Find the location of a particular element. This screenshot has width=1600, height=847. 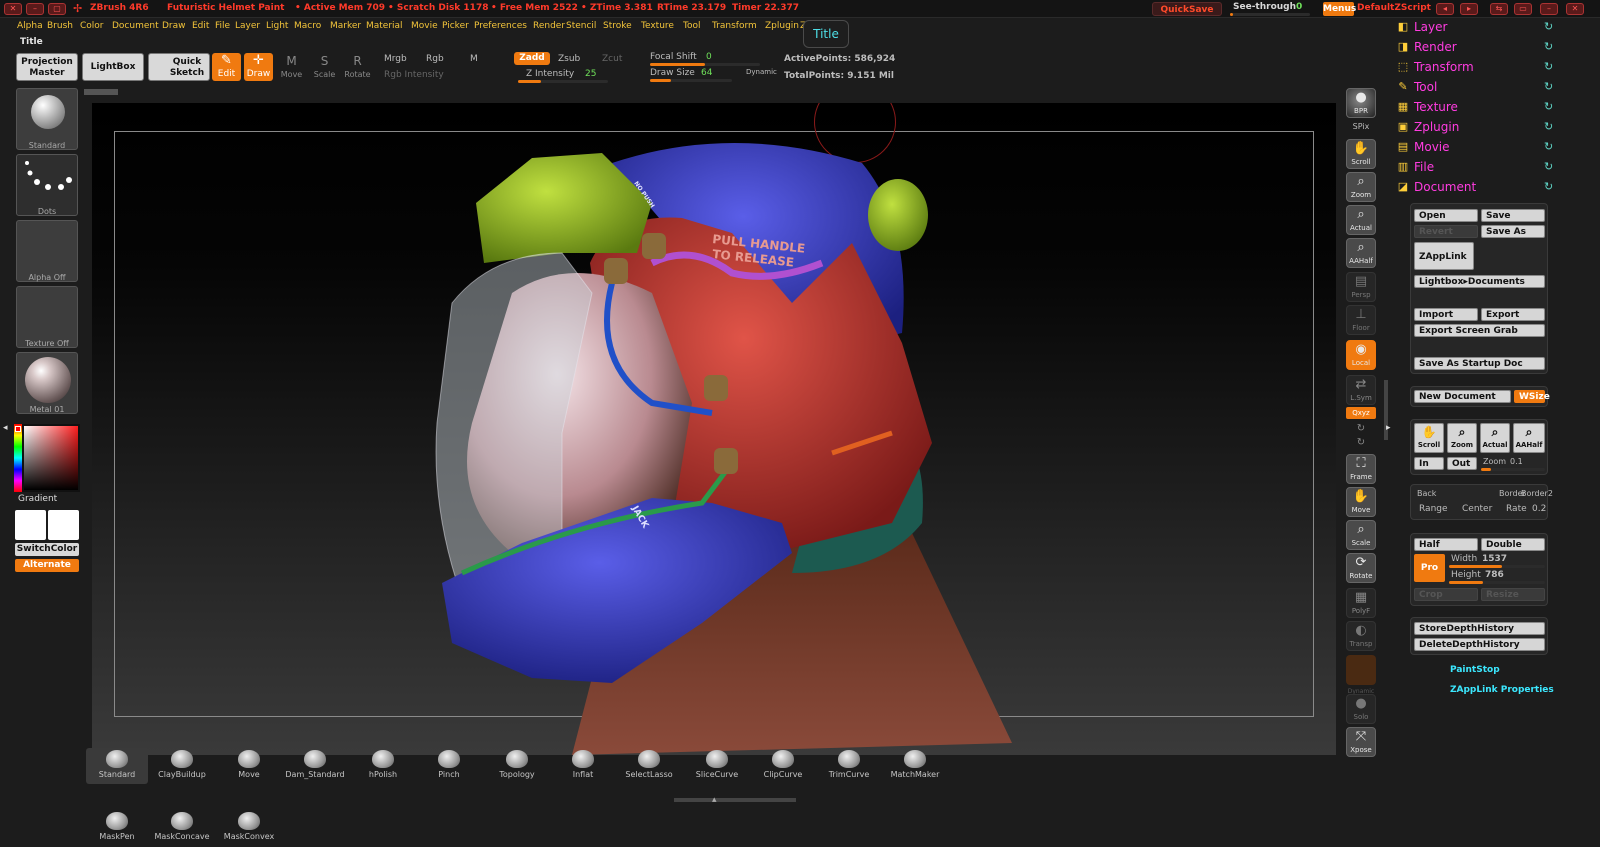

new-document-button: New Document is located at coordinates (1462, 396).